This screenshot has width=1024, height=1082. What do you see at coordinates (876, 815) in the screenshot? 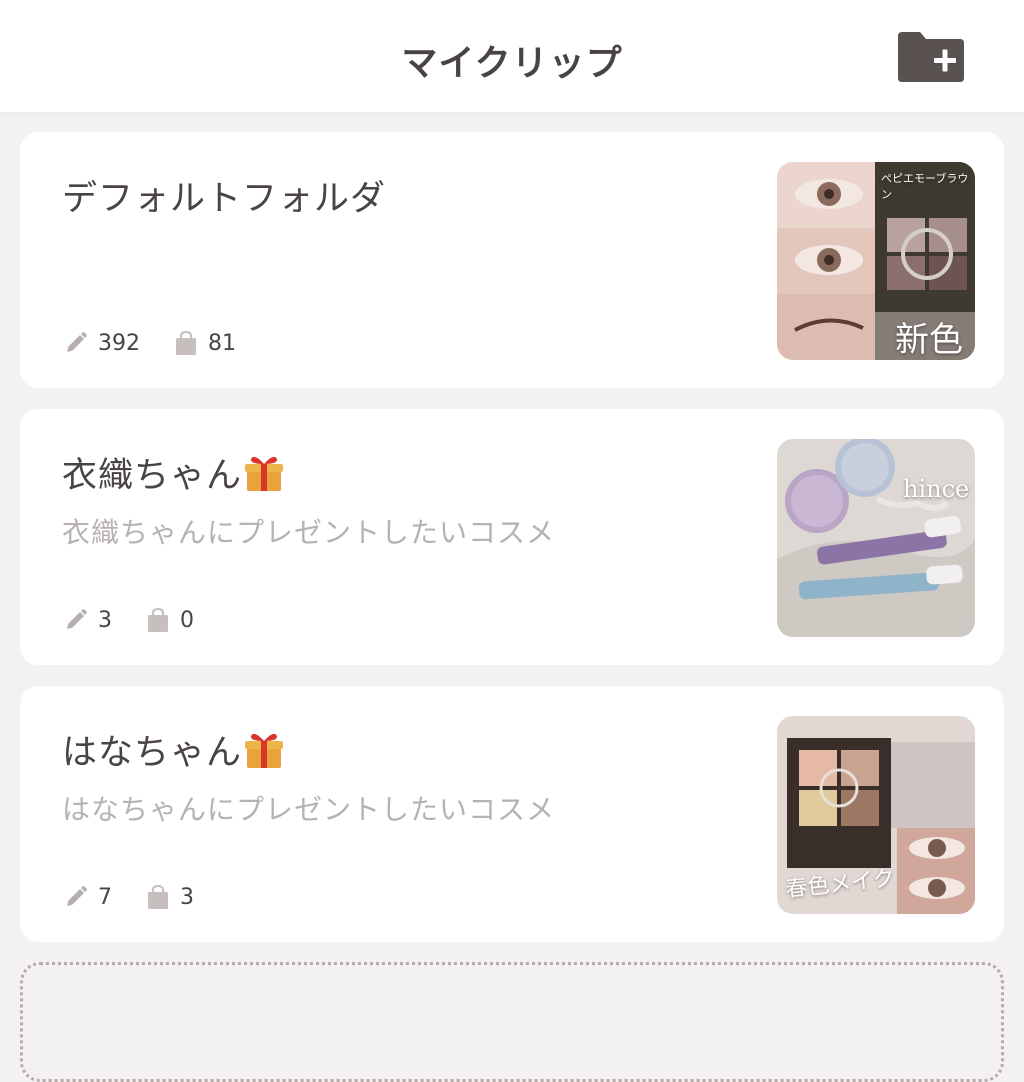
I see `folder-thumbnail: 春色メイク` at bounding box center [876, 815].